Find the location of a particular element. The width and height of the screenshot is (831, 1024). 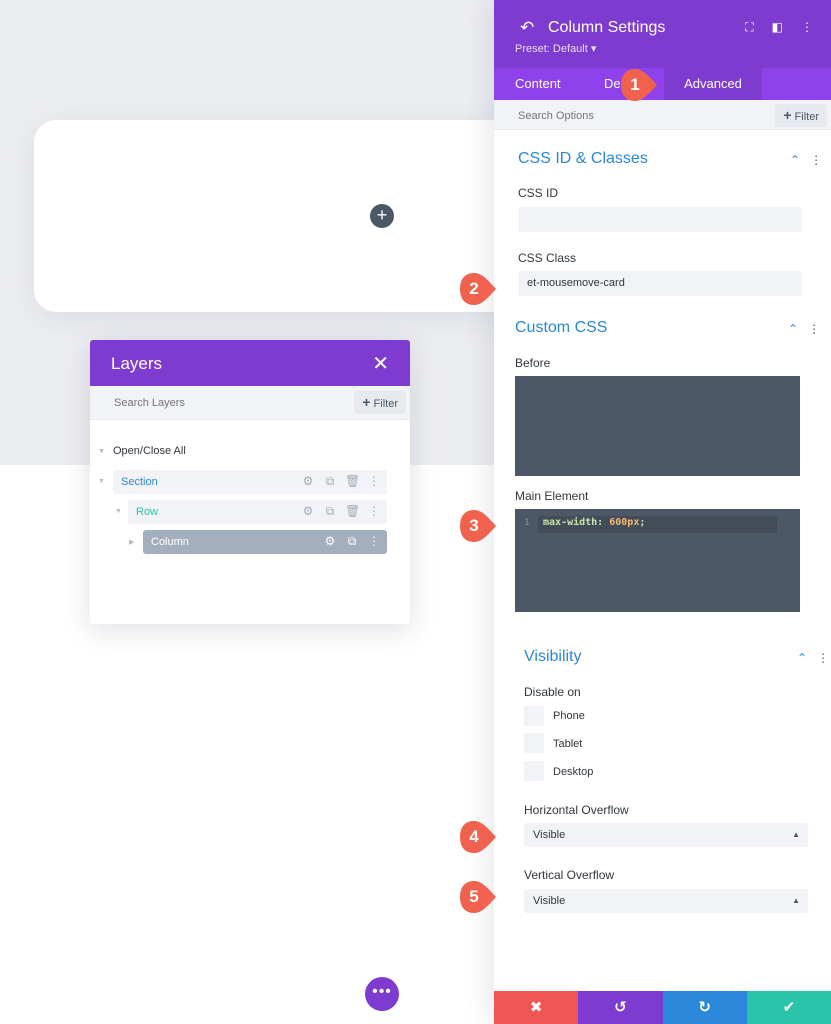

step-marker-3: 3 is located at coordinates (478, 526).